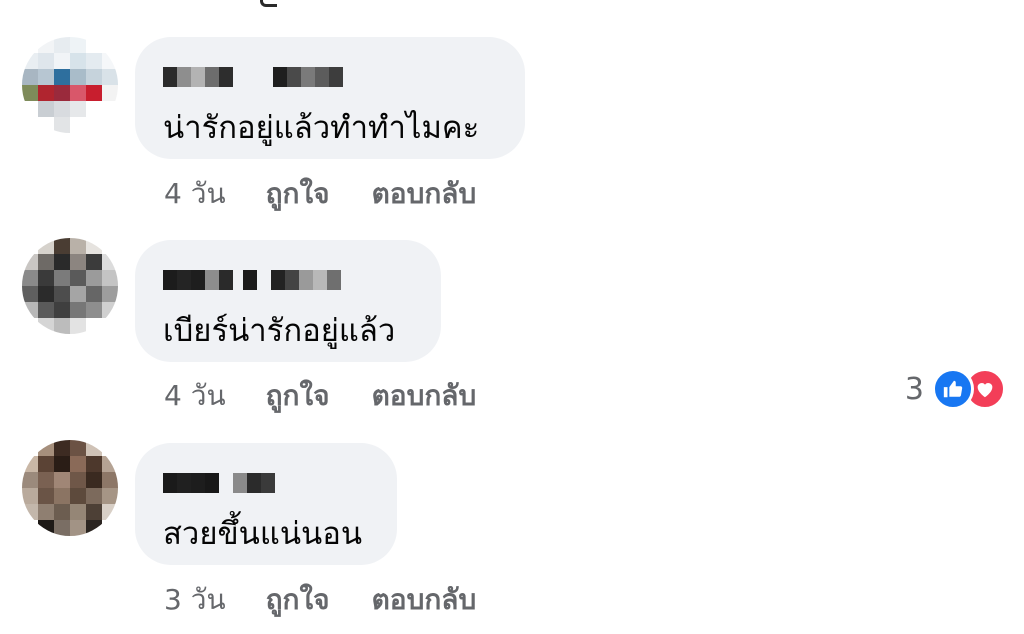 Image resolution: width=1024 pixels, height=634 pixels. Describe the element at coordinates (953, 389) in the screenshot. I see `like-icon` at that location.